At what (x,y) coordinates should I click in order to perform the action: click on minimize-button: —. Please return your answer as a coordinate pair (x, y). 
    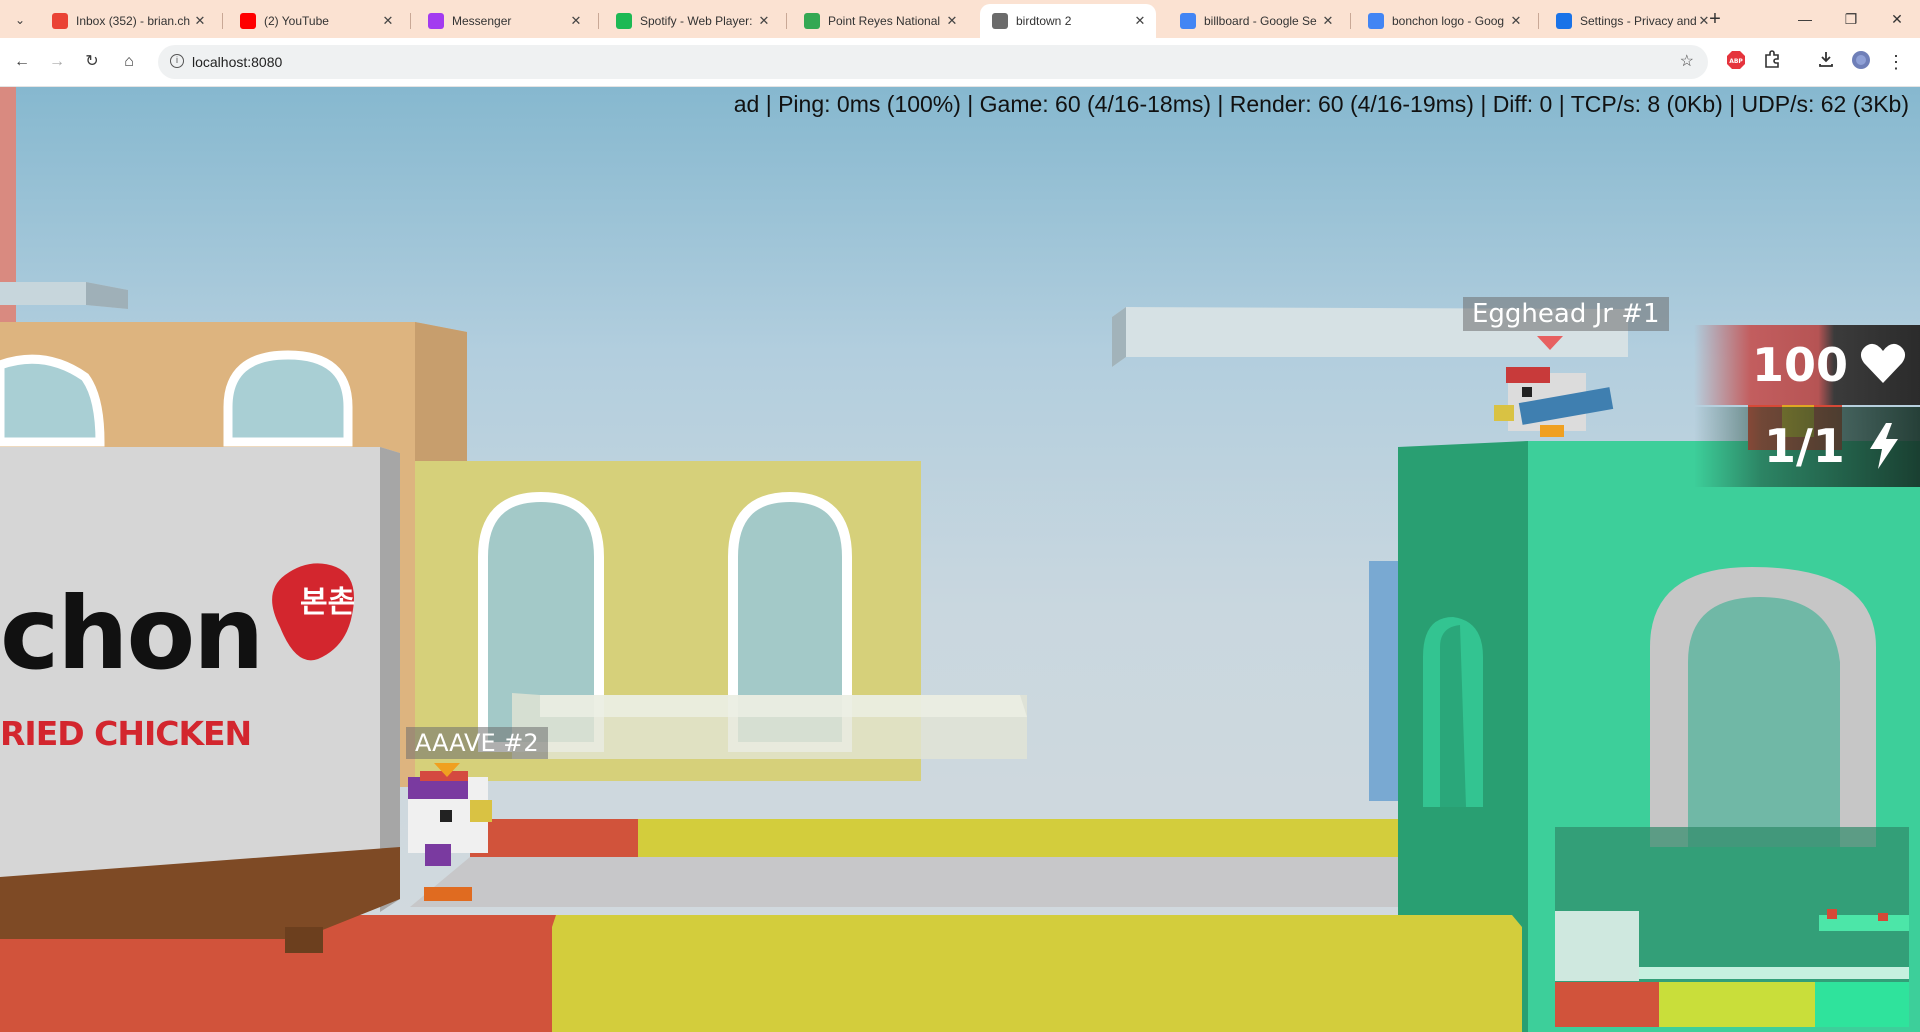
    Looking at the image, I should click on (1805, 19).